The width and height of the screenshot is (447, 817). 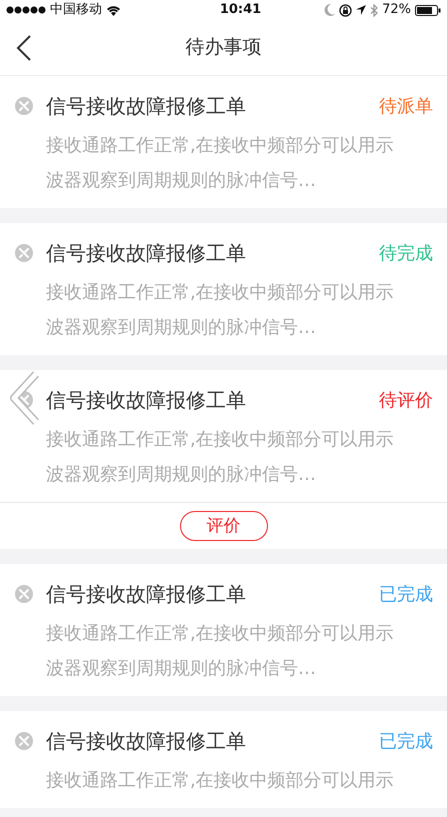 What do you see at coordinates (113, 10) in the screenshot?
I see `wifi-icon` at bounding box center [113, 10].